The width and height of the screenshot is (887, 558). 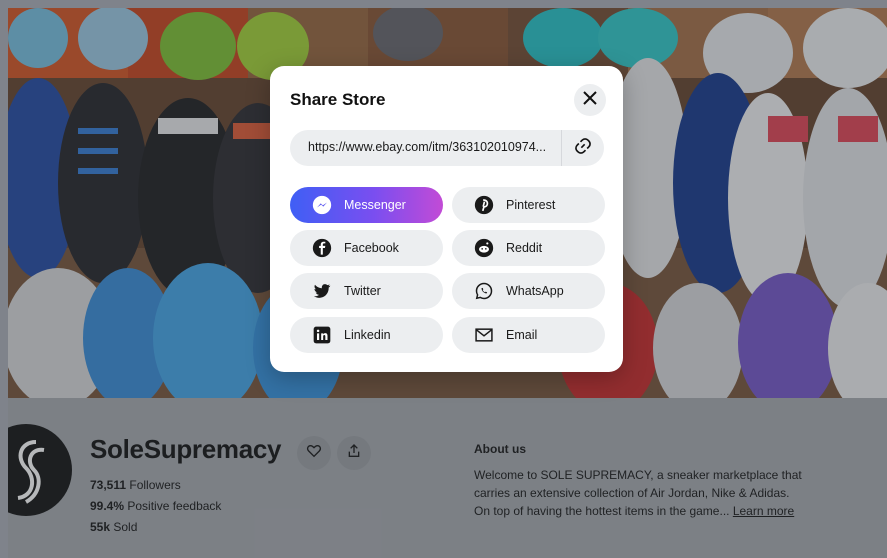 I want to click on email-icon, so click(x=484, y=335).